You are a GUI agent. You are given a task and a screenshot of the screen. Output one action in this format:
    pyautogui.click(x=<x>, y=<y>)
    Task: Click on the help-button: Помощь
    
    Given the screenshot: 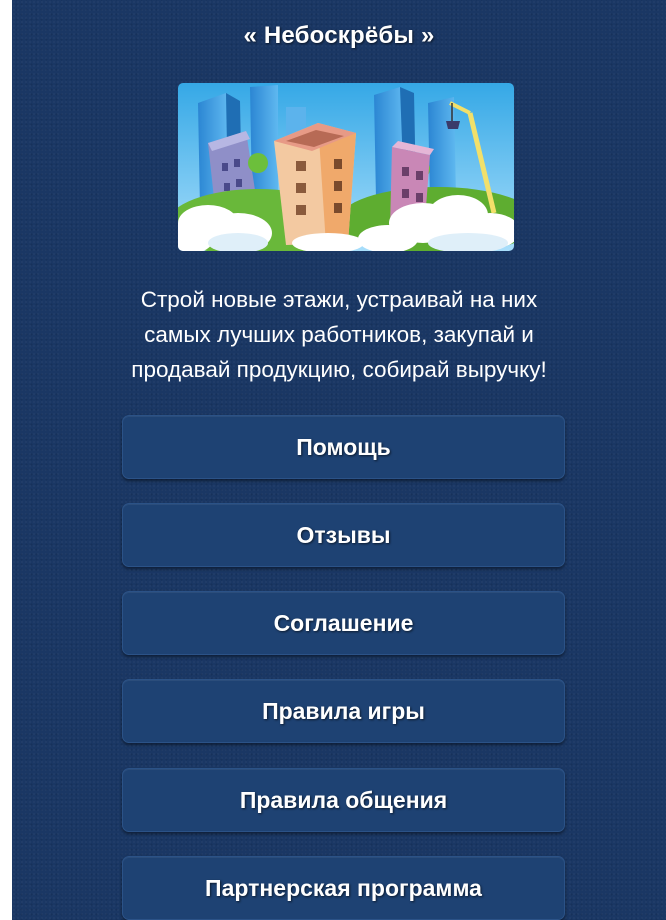 What is the action you would take?
    pyautogui.click(x=343, y=447)
    